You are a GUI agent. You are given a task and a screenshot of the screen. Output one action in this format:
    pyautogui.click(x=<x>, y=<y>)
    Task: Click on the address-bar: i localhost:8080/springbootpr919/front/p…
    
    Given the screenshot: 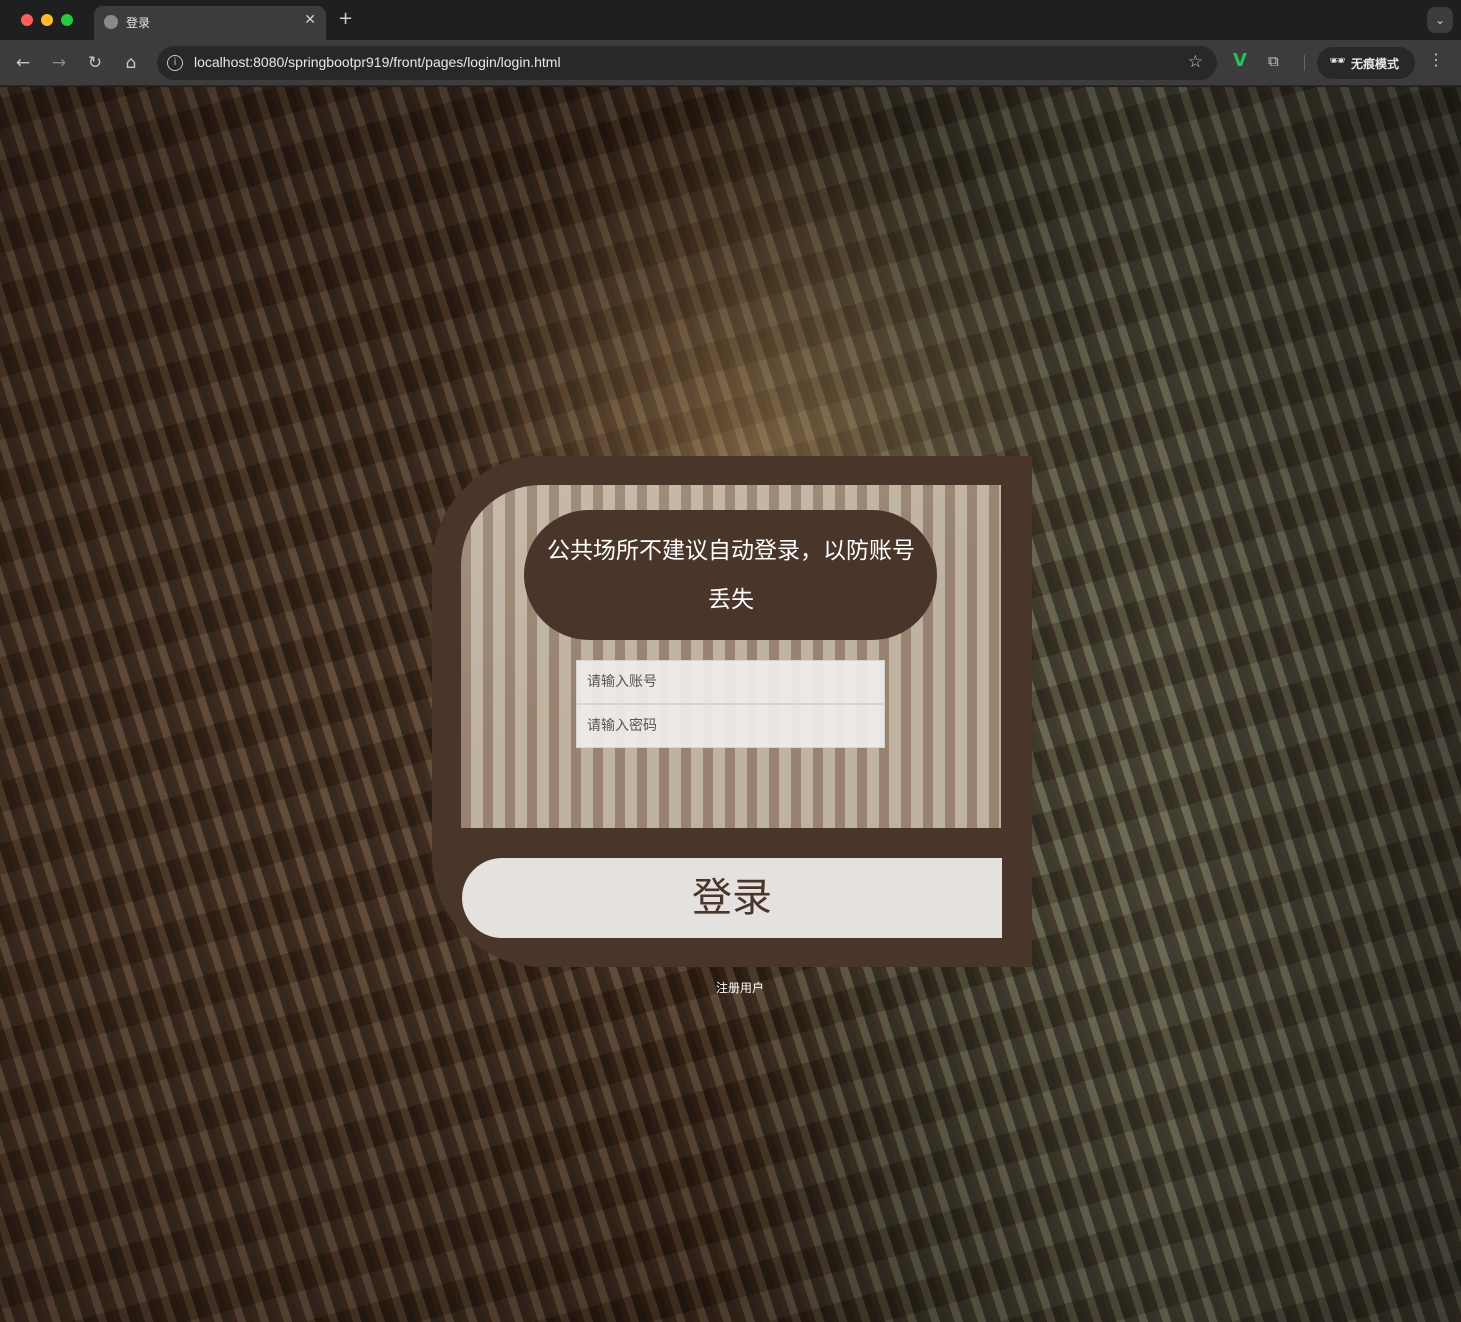 What is the action you would take?
    pyautogui.click(x=687, y=63)
    